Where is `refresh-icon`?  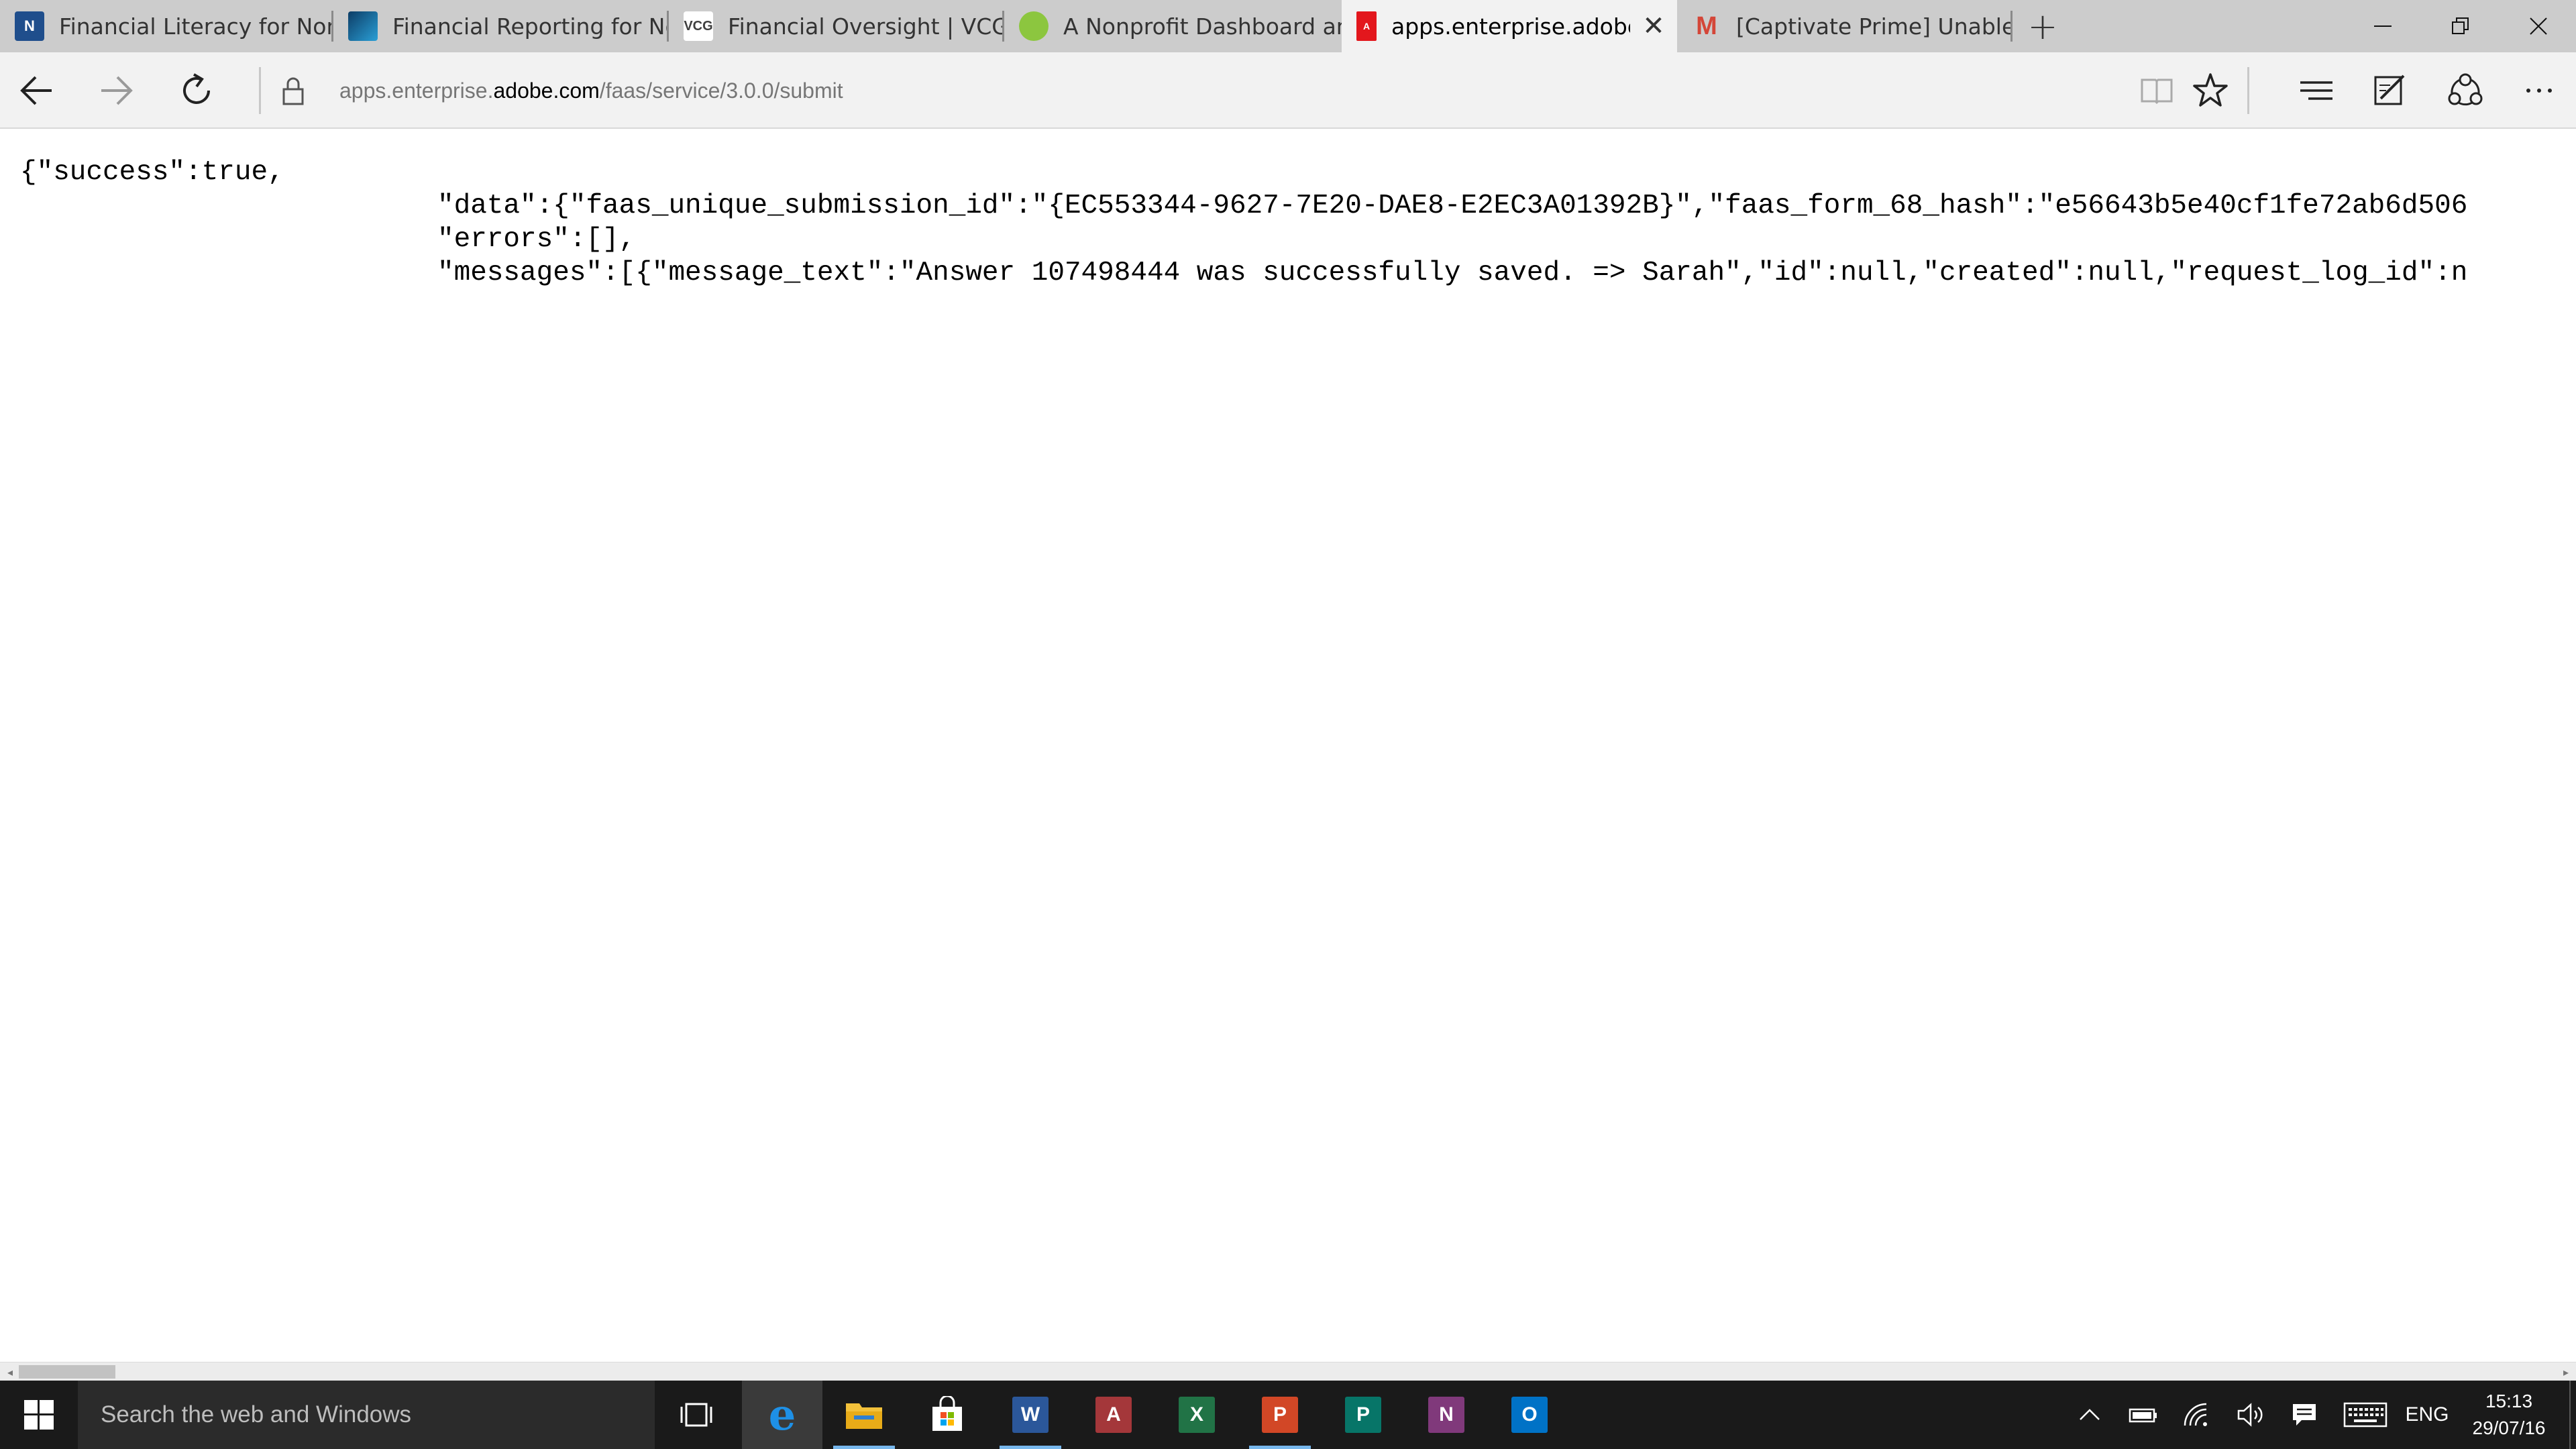 refresh-icon is located at coordinates (196, 88).